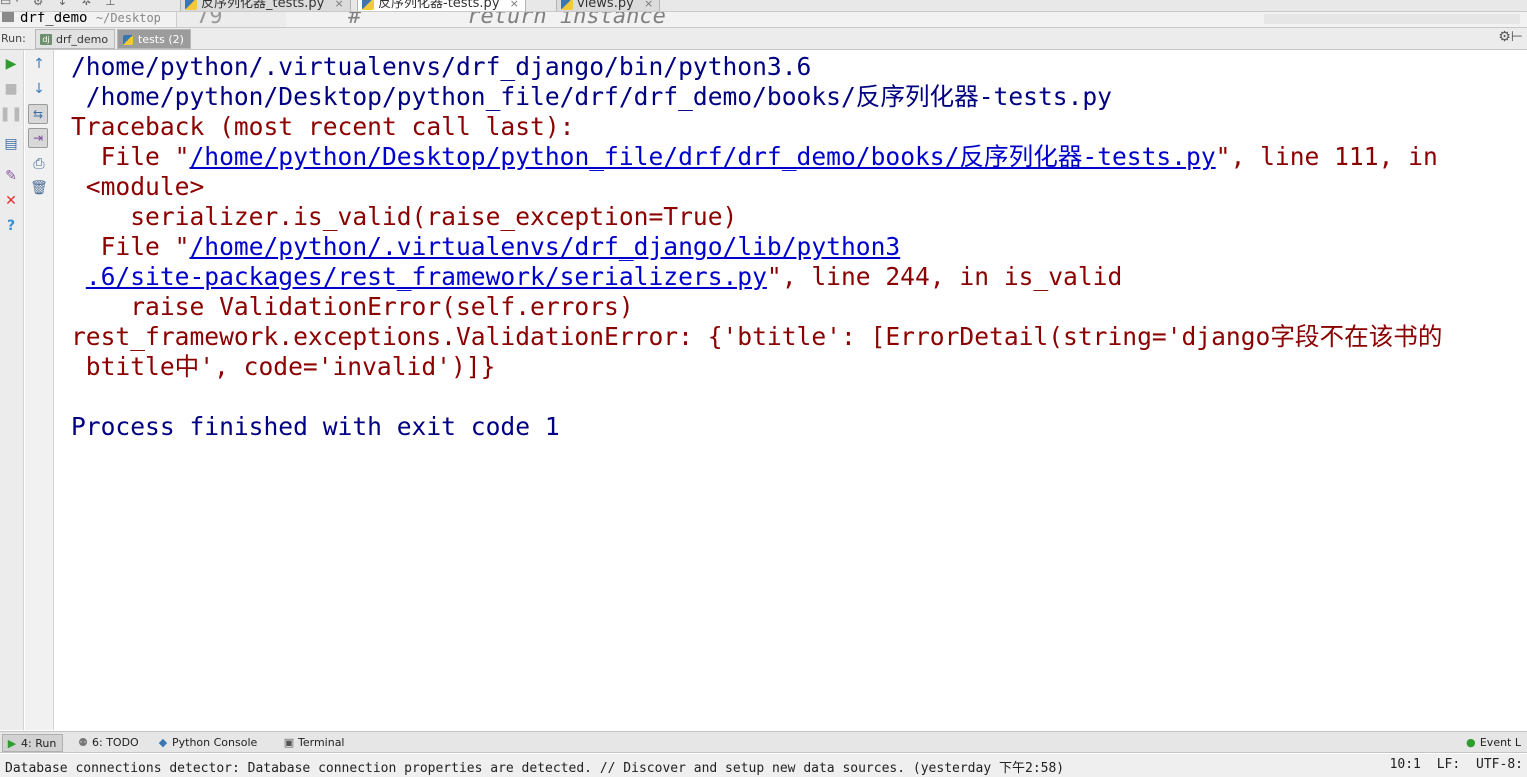 The image size is (1527, 777). What do you see at coordinates (1471, 742) in the screenshot?
I see `event-log-icon: ●` at bounding box center [1471, 742].